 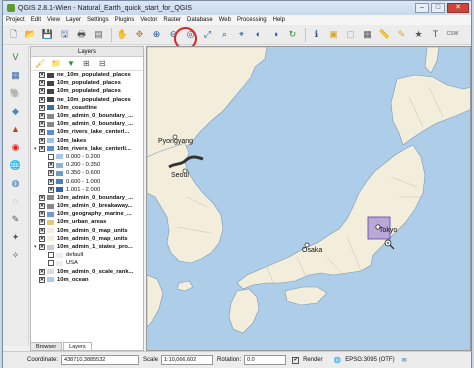 I want to click on annotation-icon: T, so click(x=435, y=34).